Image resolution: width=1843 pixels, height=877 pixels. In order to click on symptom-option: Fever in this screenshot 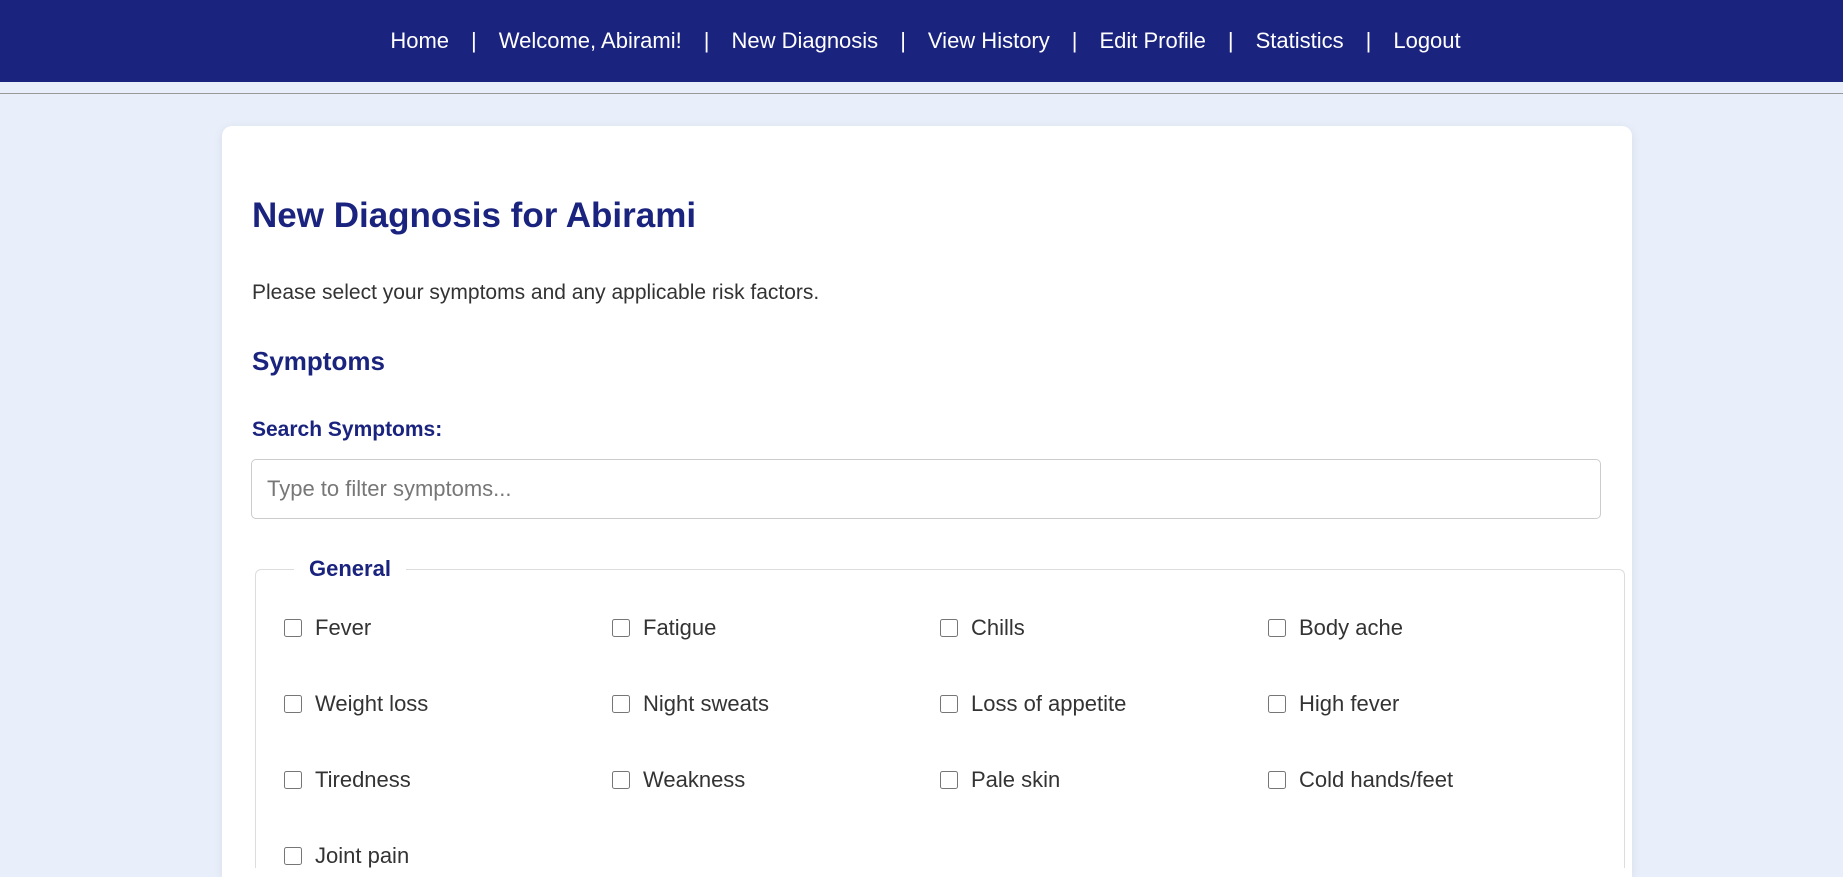, I will do `click(448, 627)`.